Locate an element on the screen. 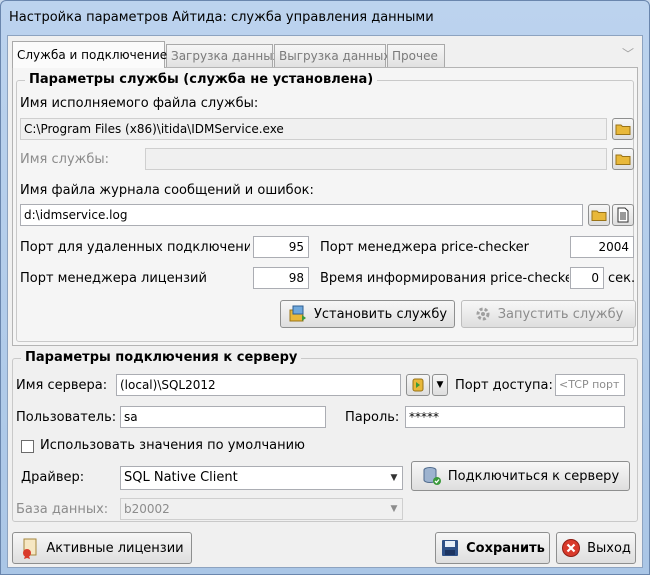 The image size is (650, 575). license-port-label: Порт менеджера лицензий is located at coordinates (113, 278).